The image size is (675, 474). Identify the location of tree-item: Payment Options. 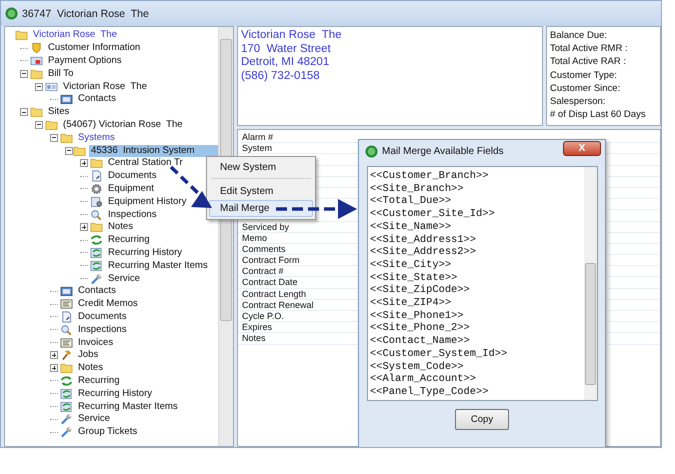
(85, 60).